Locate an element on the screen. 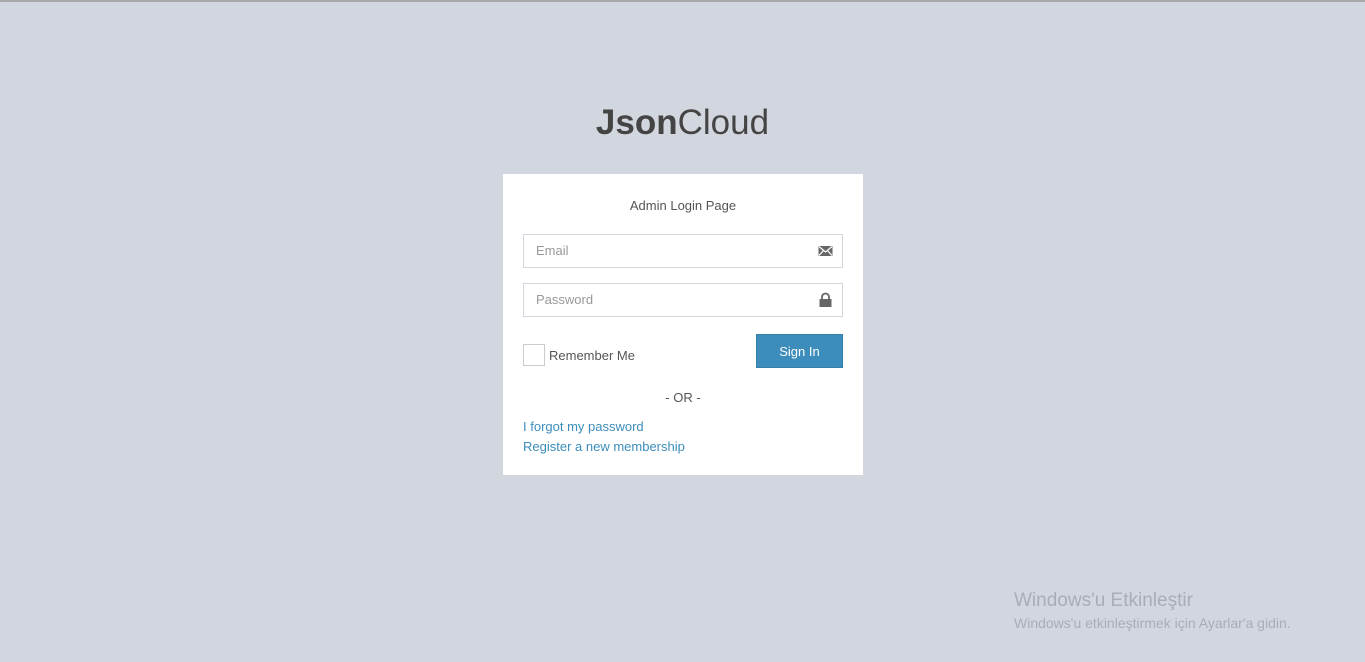 Image resolution: width=1365 pixels, height=662 pixels. email-field-group is located at coordinates (683, 251).